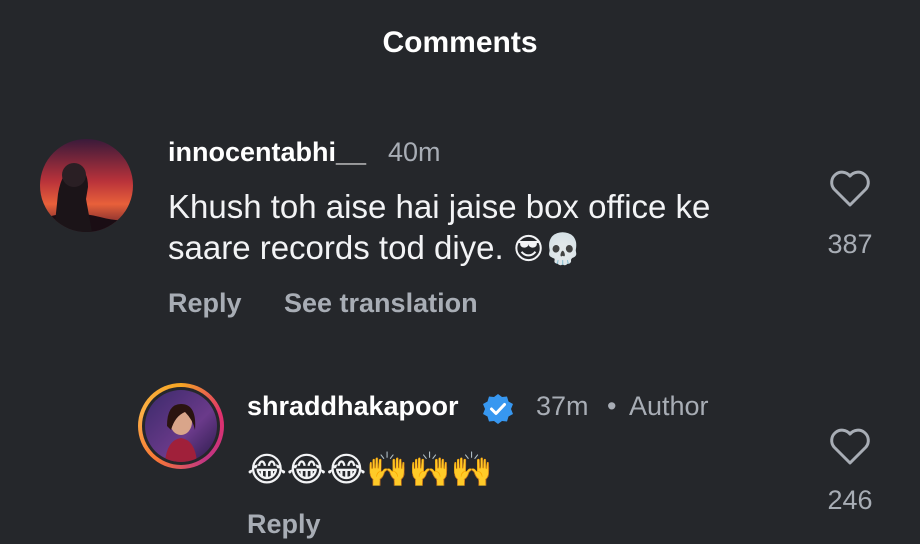 The width and height of the screenshot is (920, 544). What do you see at coordinates (439, 206) in the screenshot?
I see `comment-text-line: Khush toh aise hai jaise box office ke` at bounding box center [439, 206].